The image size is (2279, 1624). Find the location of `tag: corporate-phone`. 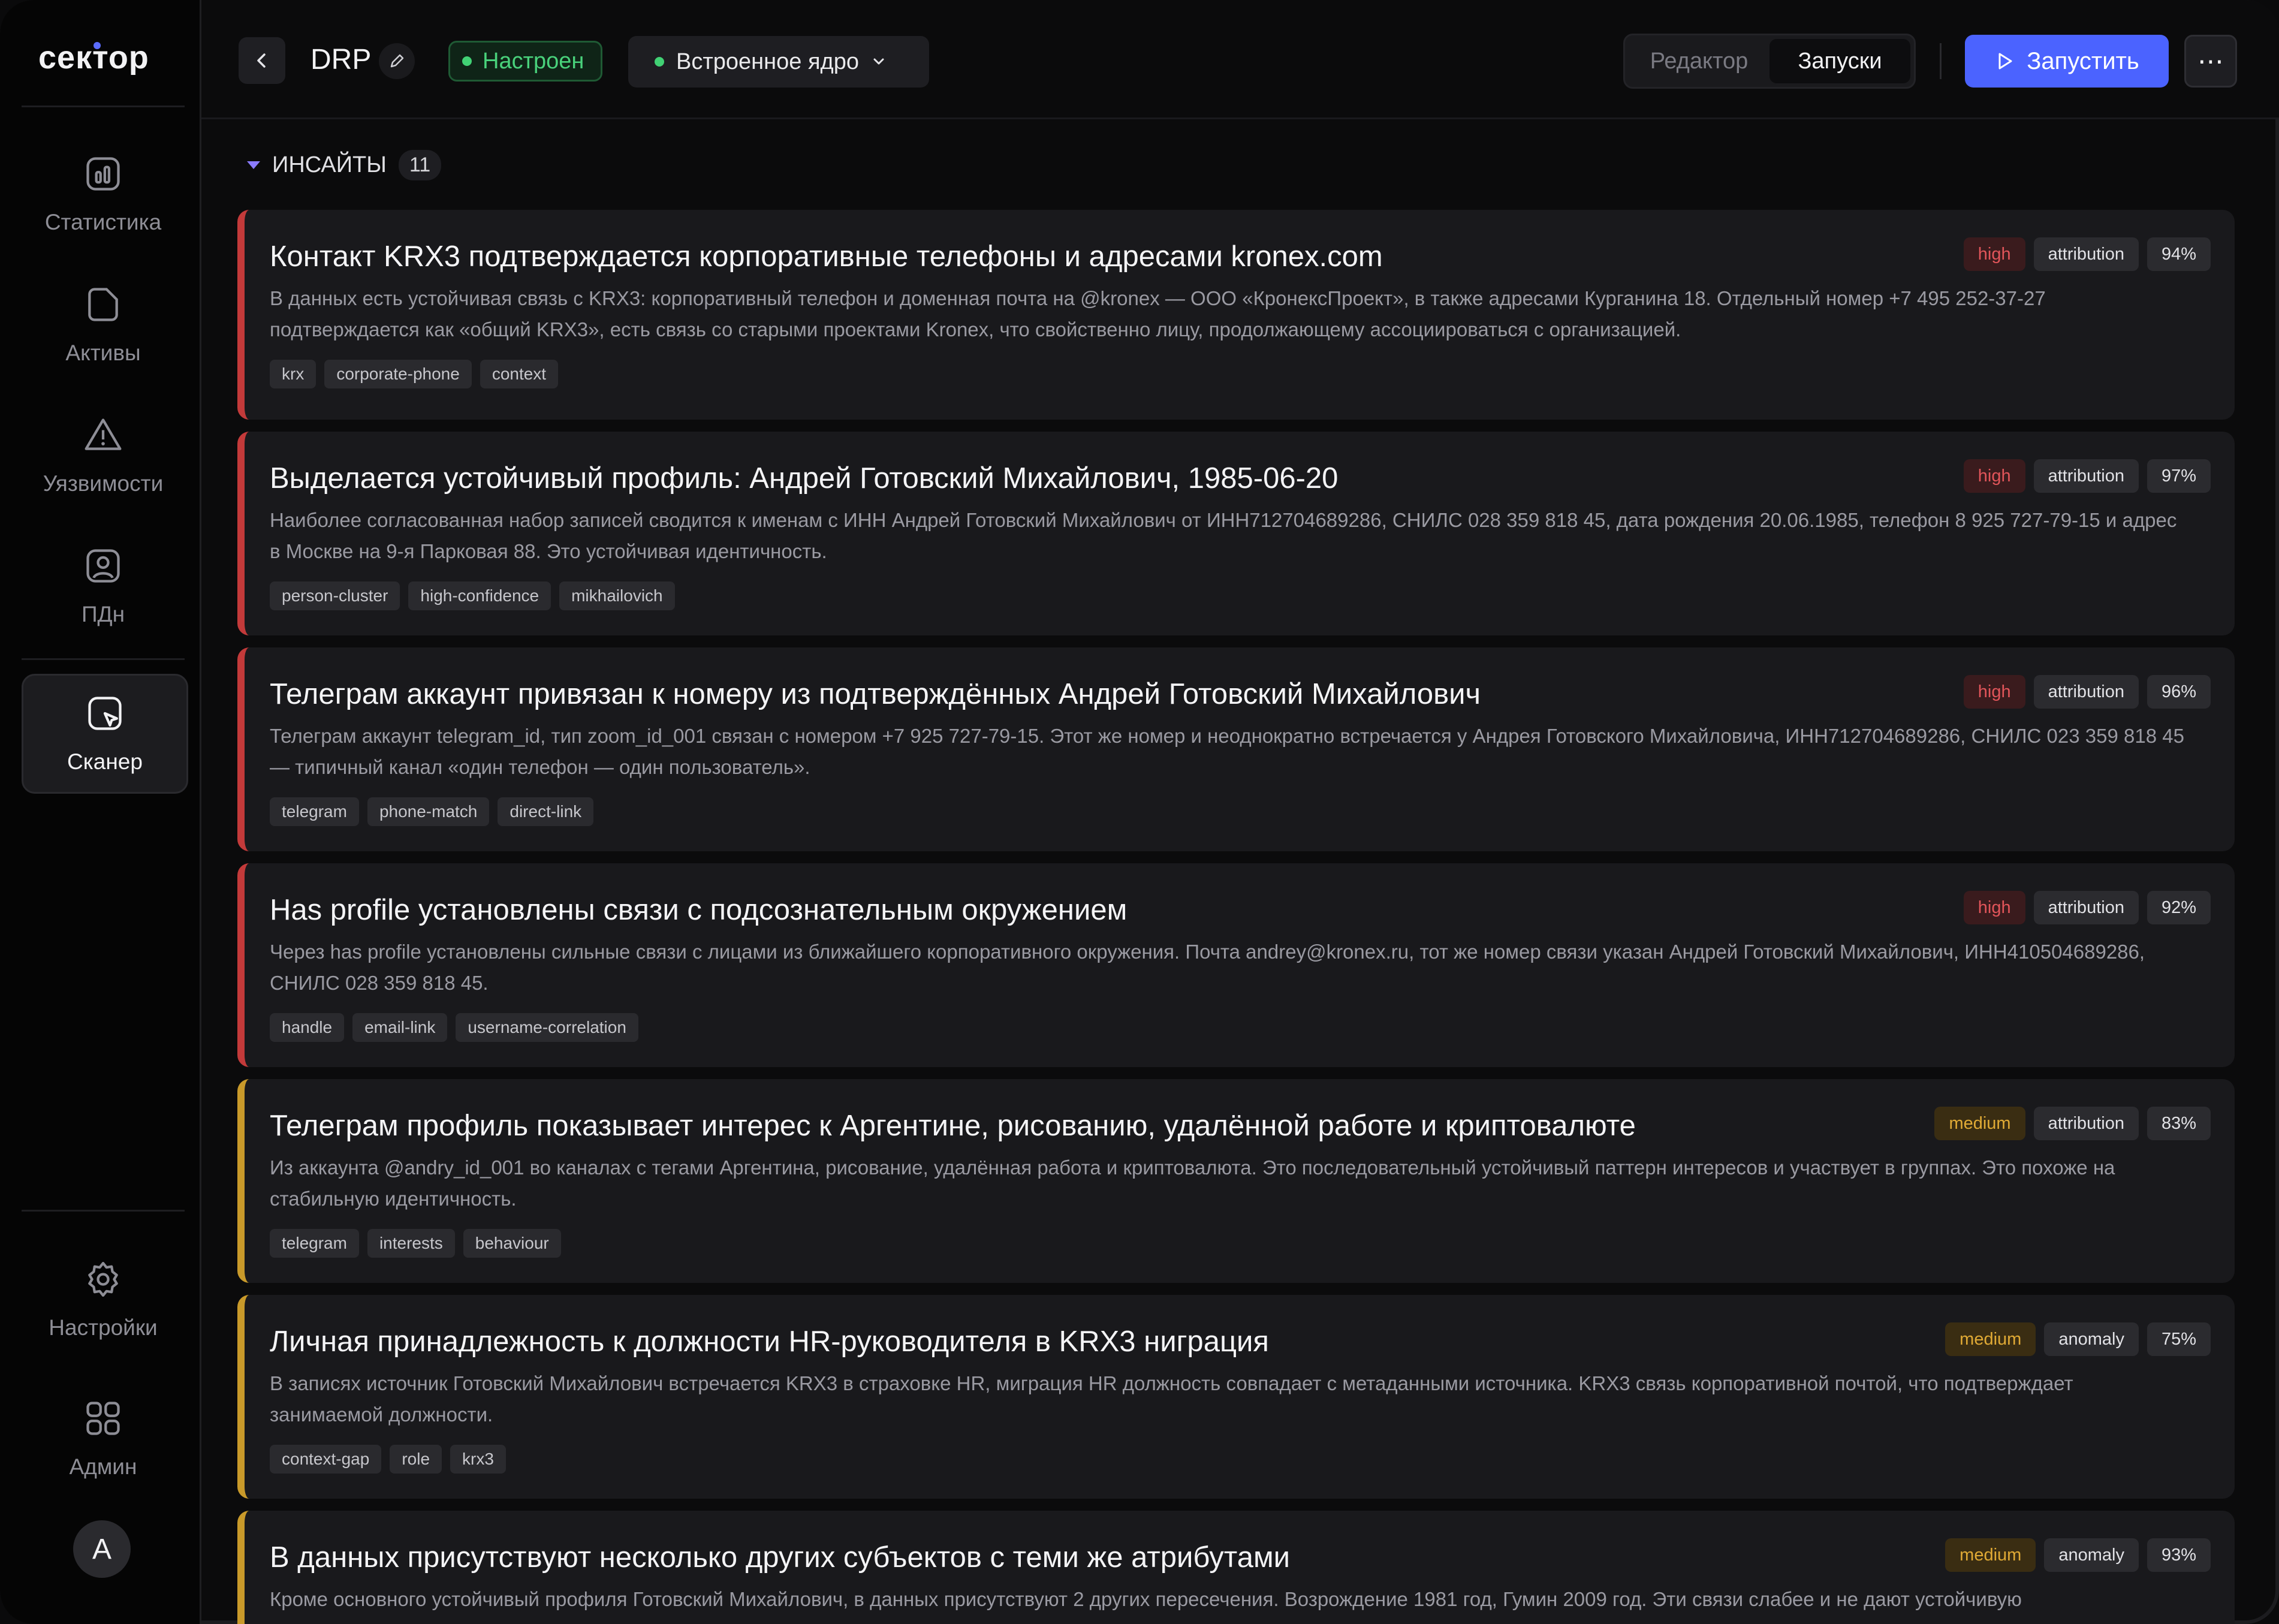

tag: corporate-phone is located at coordinates (398, 374).